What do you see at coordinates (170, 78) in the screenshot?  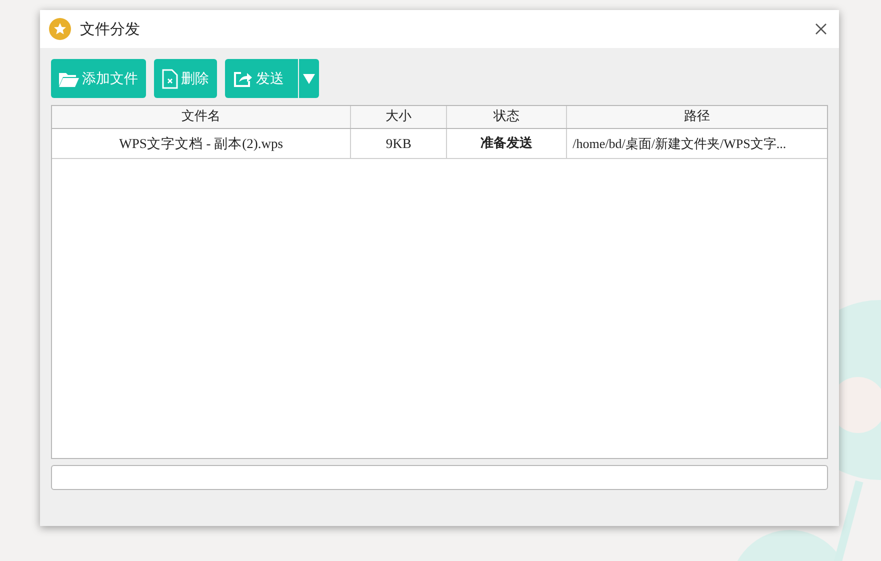 I see `file-delete-icon` at bounding box center [170, 78].